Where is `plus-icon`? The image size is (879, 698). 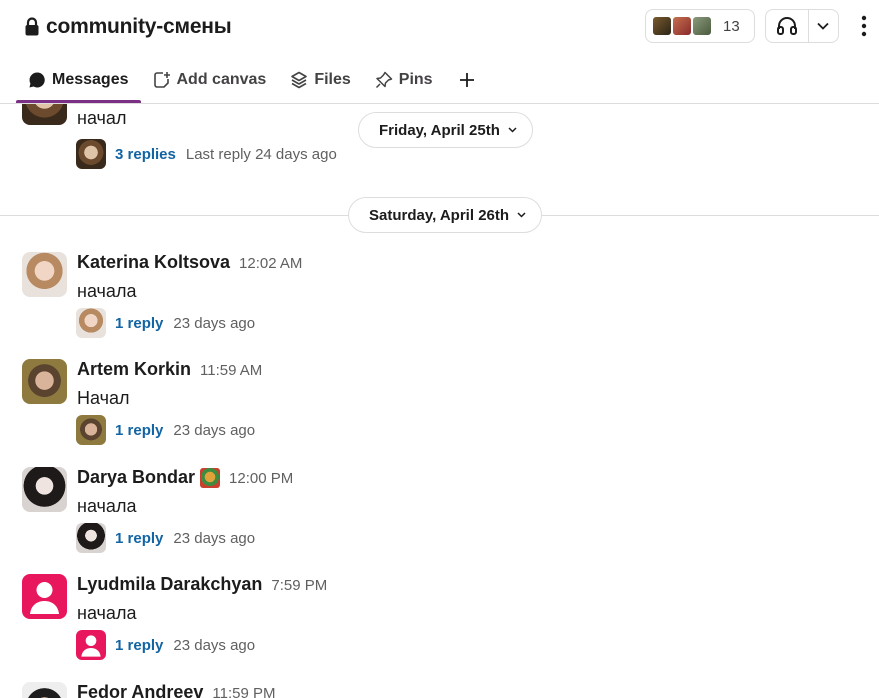
plus-icon is located at coordinates (466, 80).